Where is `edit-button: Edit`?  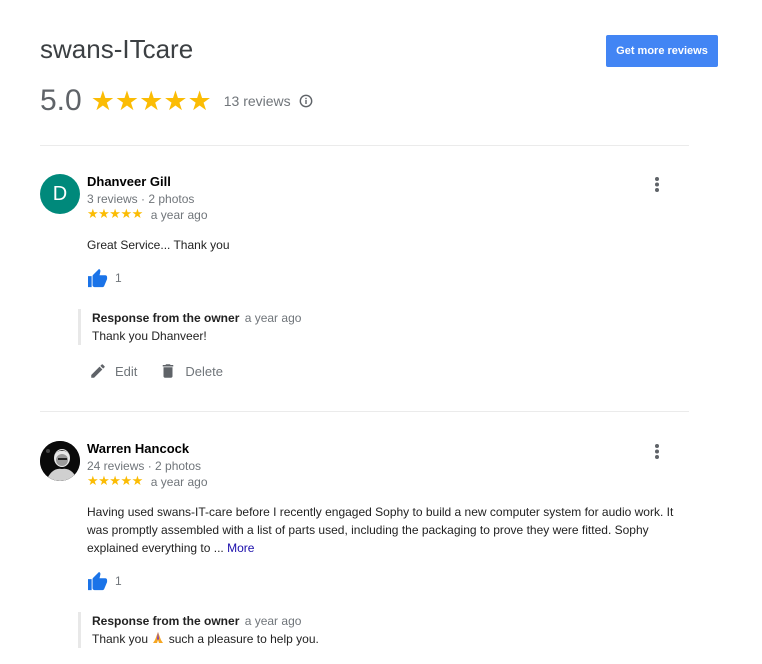
edit-button: Edit is located at coordinates (113, 371).